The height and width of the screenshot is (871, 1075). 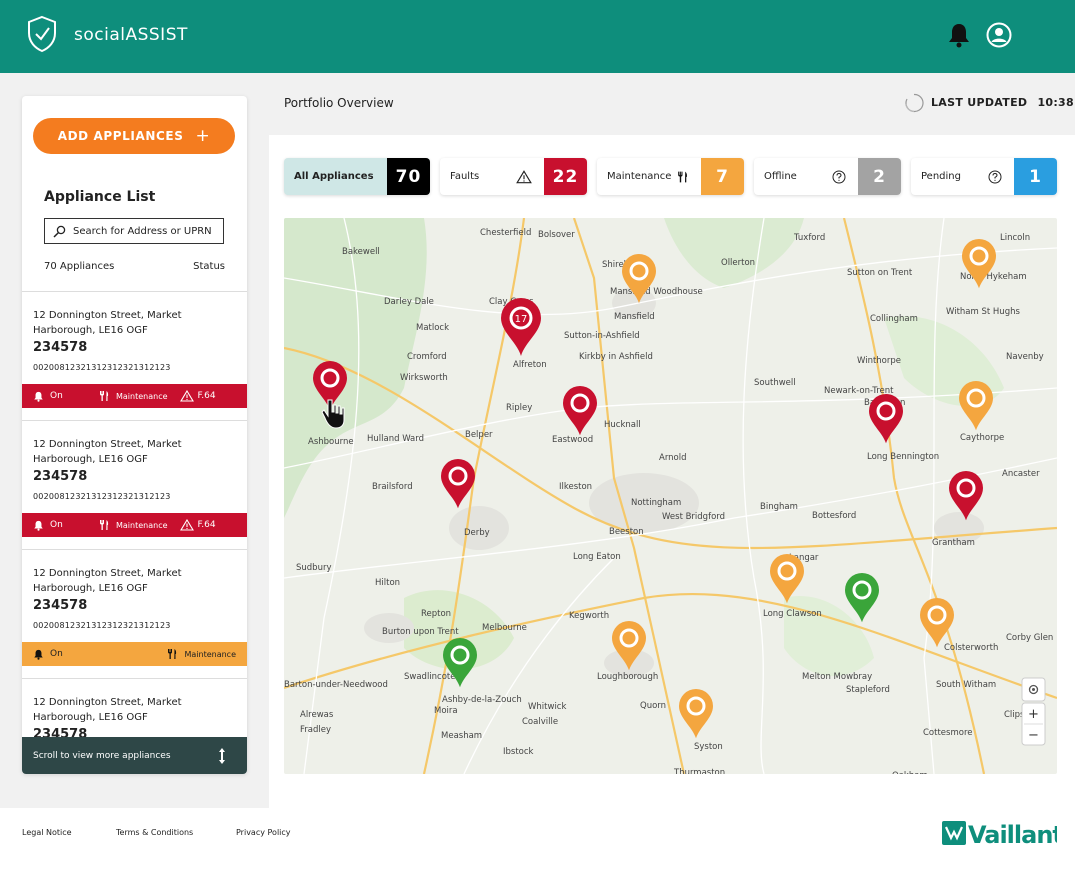 I want to click on help-icon, so click(x=839, y=176).